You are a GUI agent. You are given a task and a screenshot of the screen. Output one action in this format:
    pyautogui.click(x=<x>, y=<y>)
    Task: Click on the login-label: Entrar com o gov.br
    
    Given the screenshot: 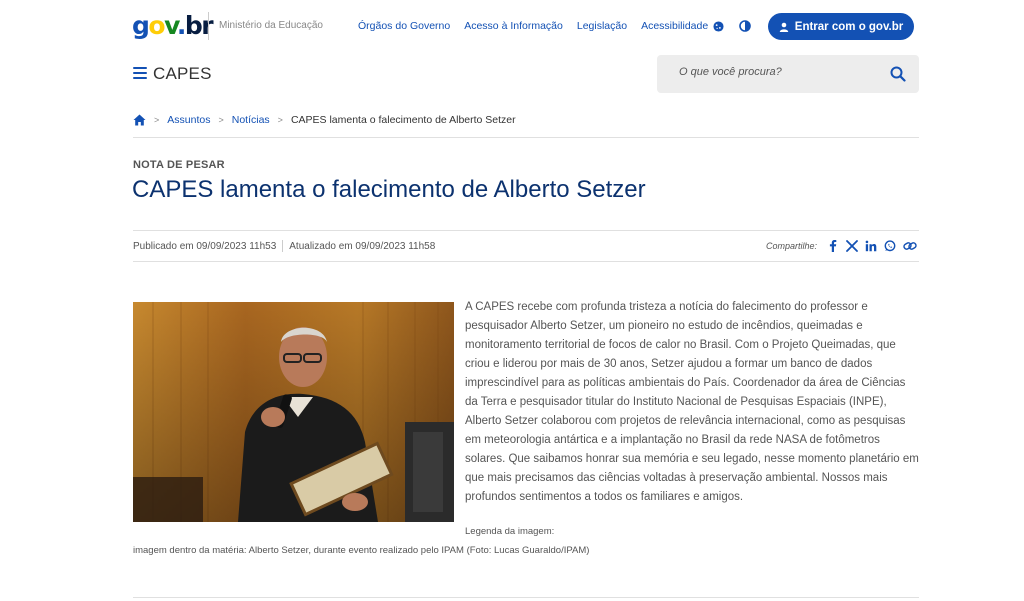 What is the action you would take?
    pyautogui.click(x=849, y=26)
    